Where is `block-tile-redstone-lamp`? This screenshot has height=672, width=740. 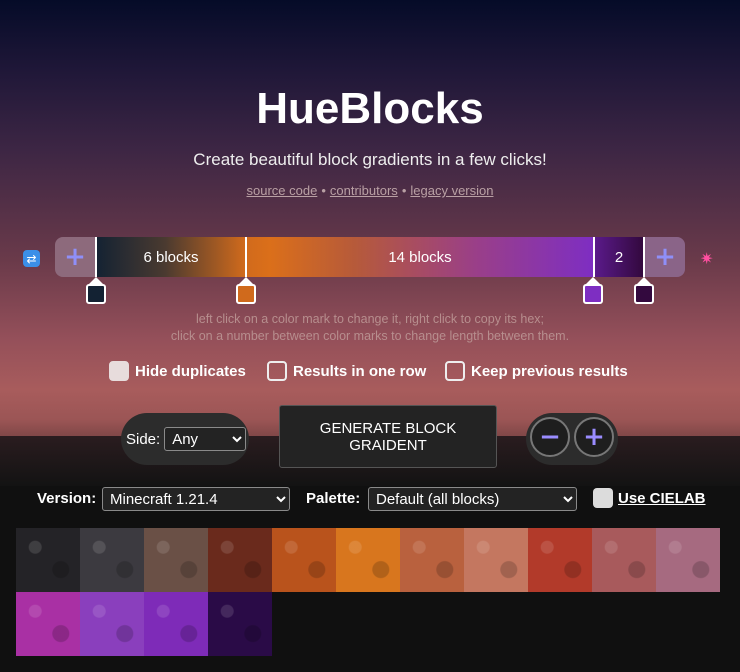 block-tile-redstone-lamp is located at coordinates (560, 560).